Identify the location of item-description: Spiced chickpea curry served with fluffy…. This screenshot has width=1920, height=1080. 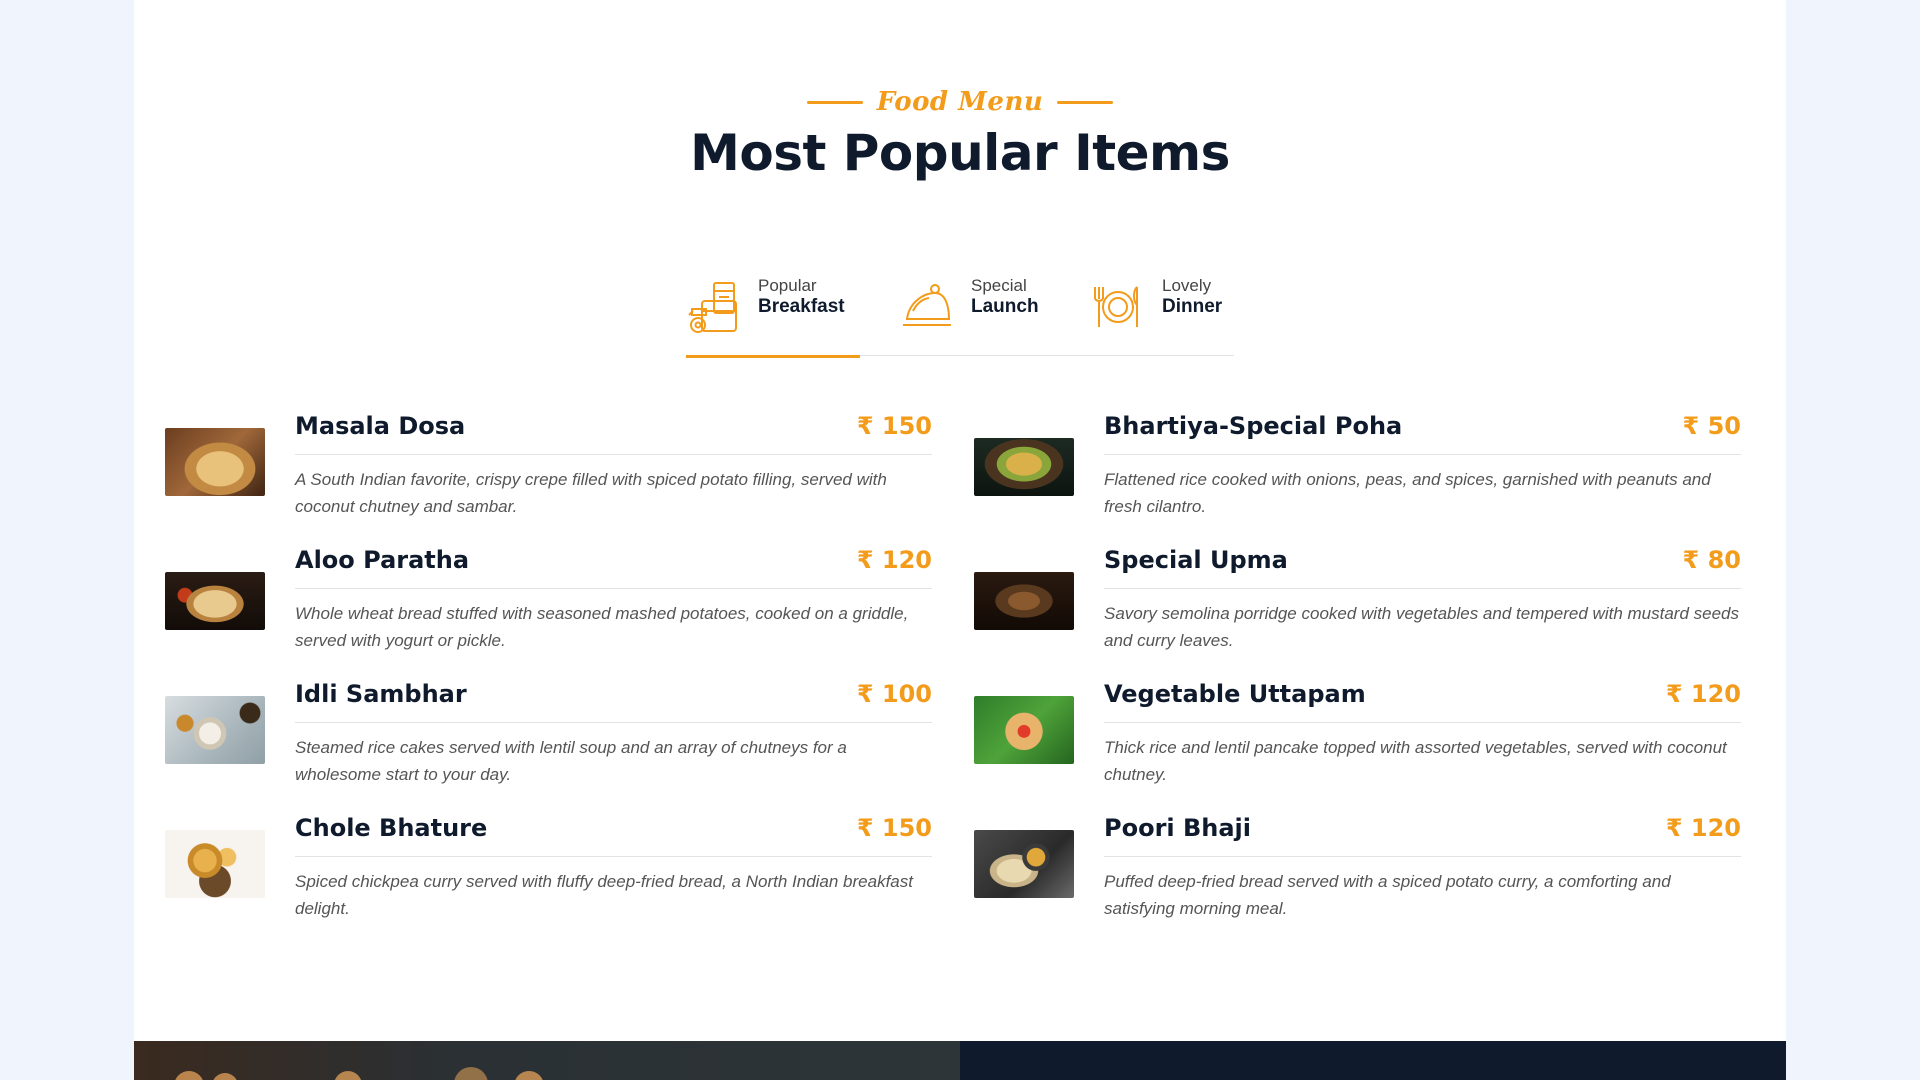
(604, 895).